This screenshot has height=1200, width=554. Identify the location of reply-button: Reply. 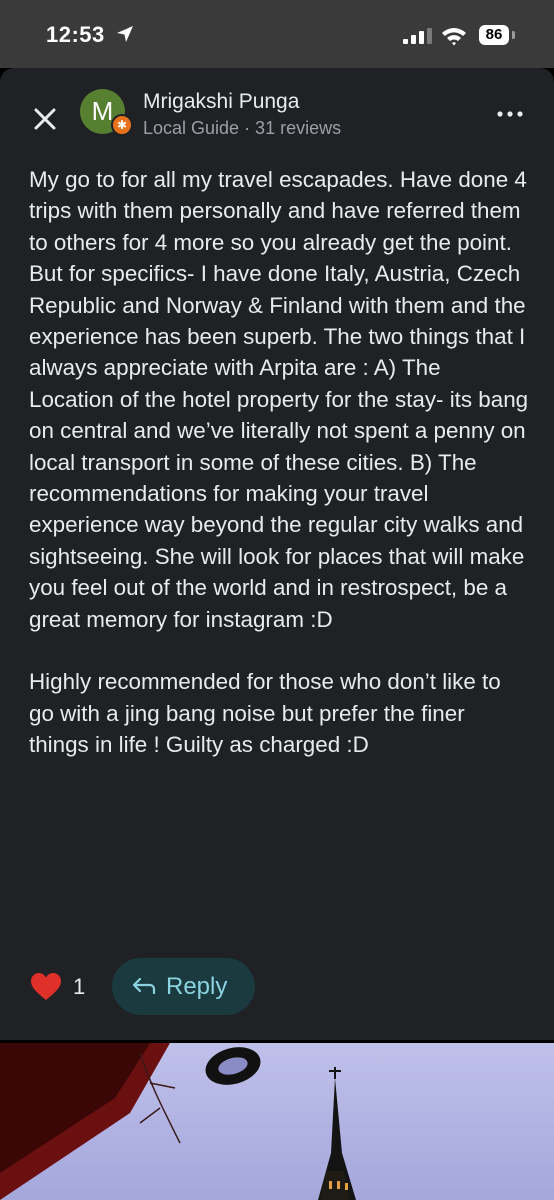
(183, 986).